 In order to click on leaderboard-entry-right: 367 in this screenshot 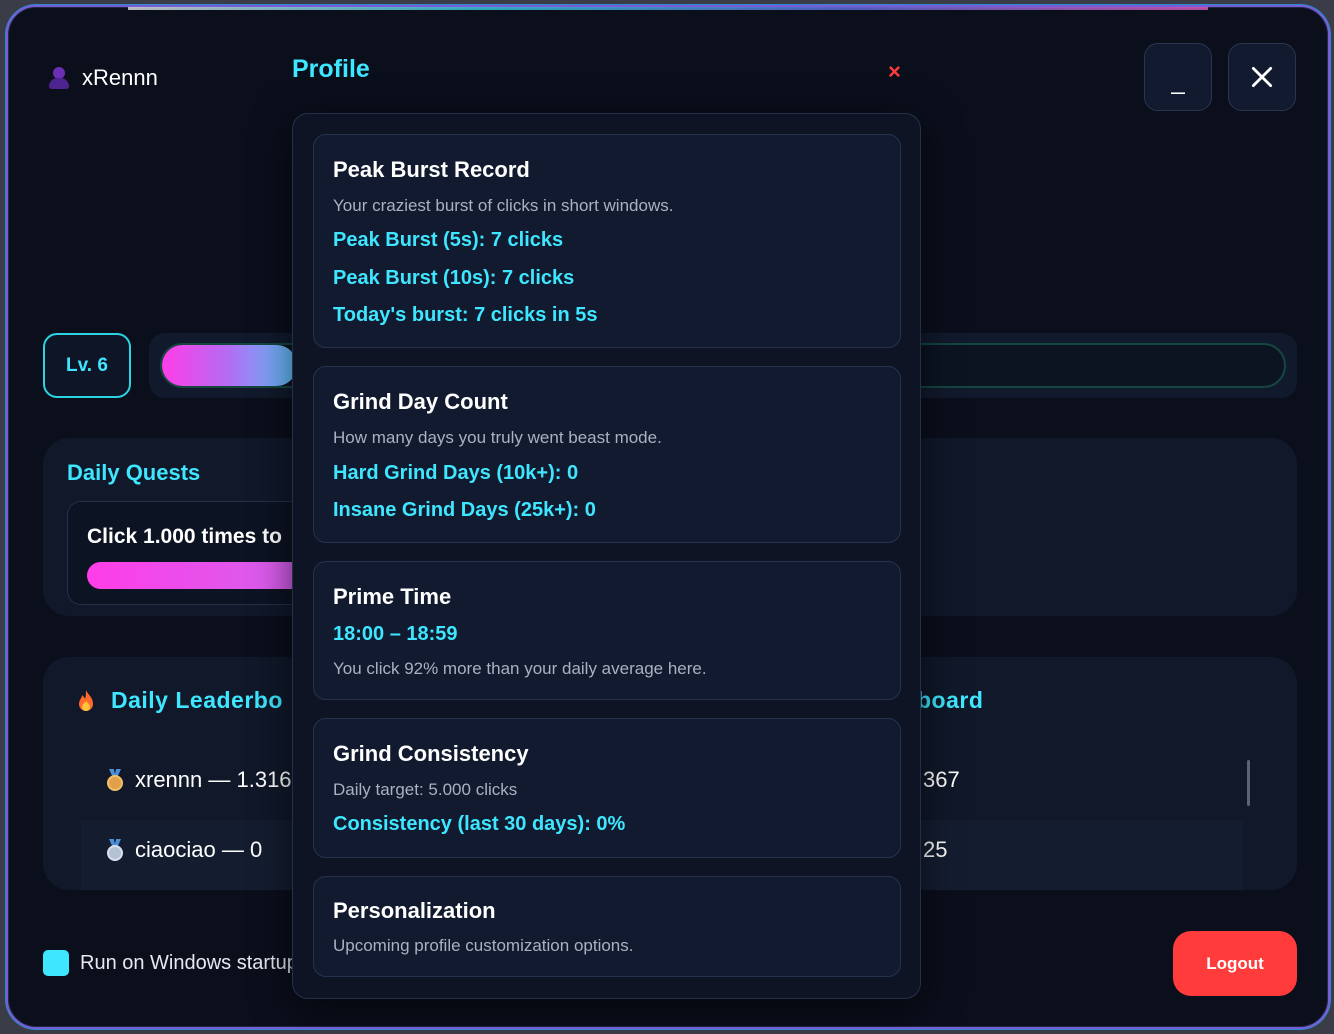, I will do `click(941, 779)`.